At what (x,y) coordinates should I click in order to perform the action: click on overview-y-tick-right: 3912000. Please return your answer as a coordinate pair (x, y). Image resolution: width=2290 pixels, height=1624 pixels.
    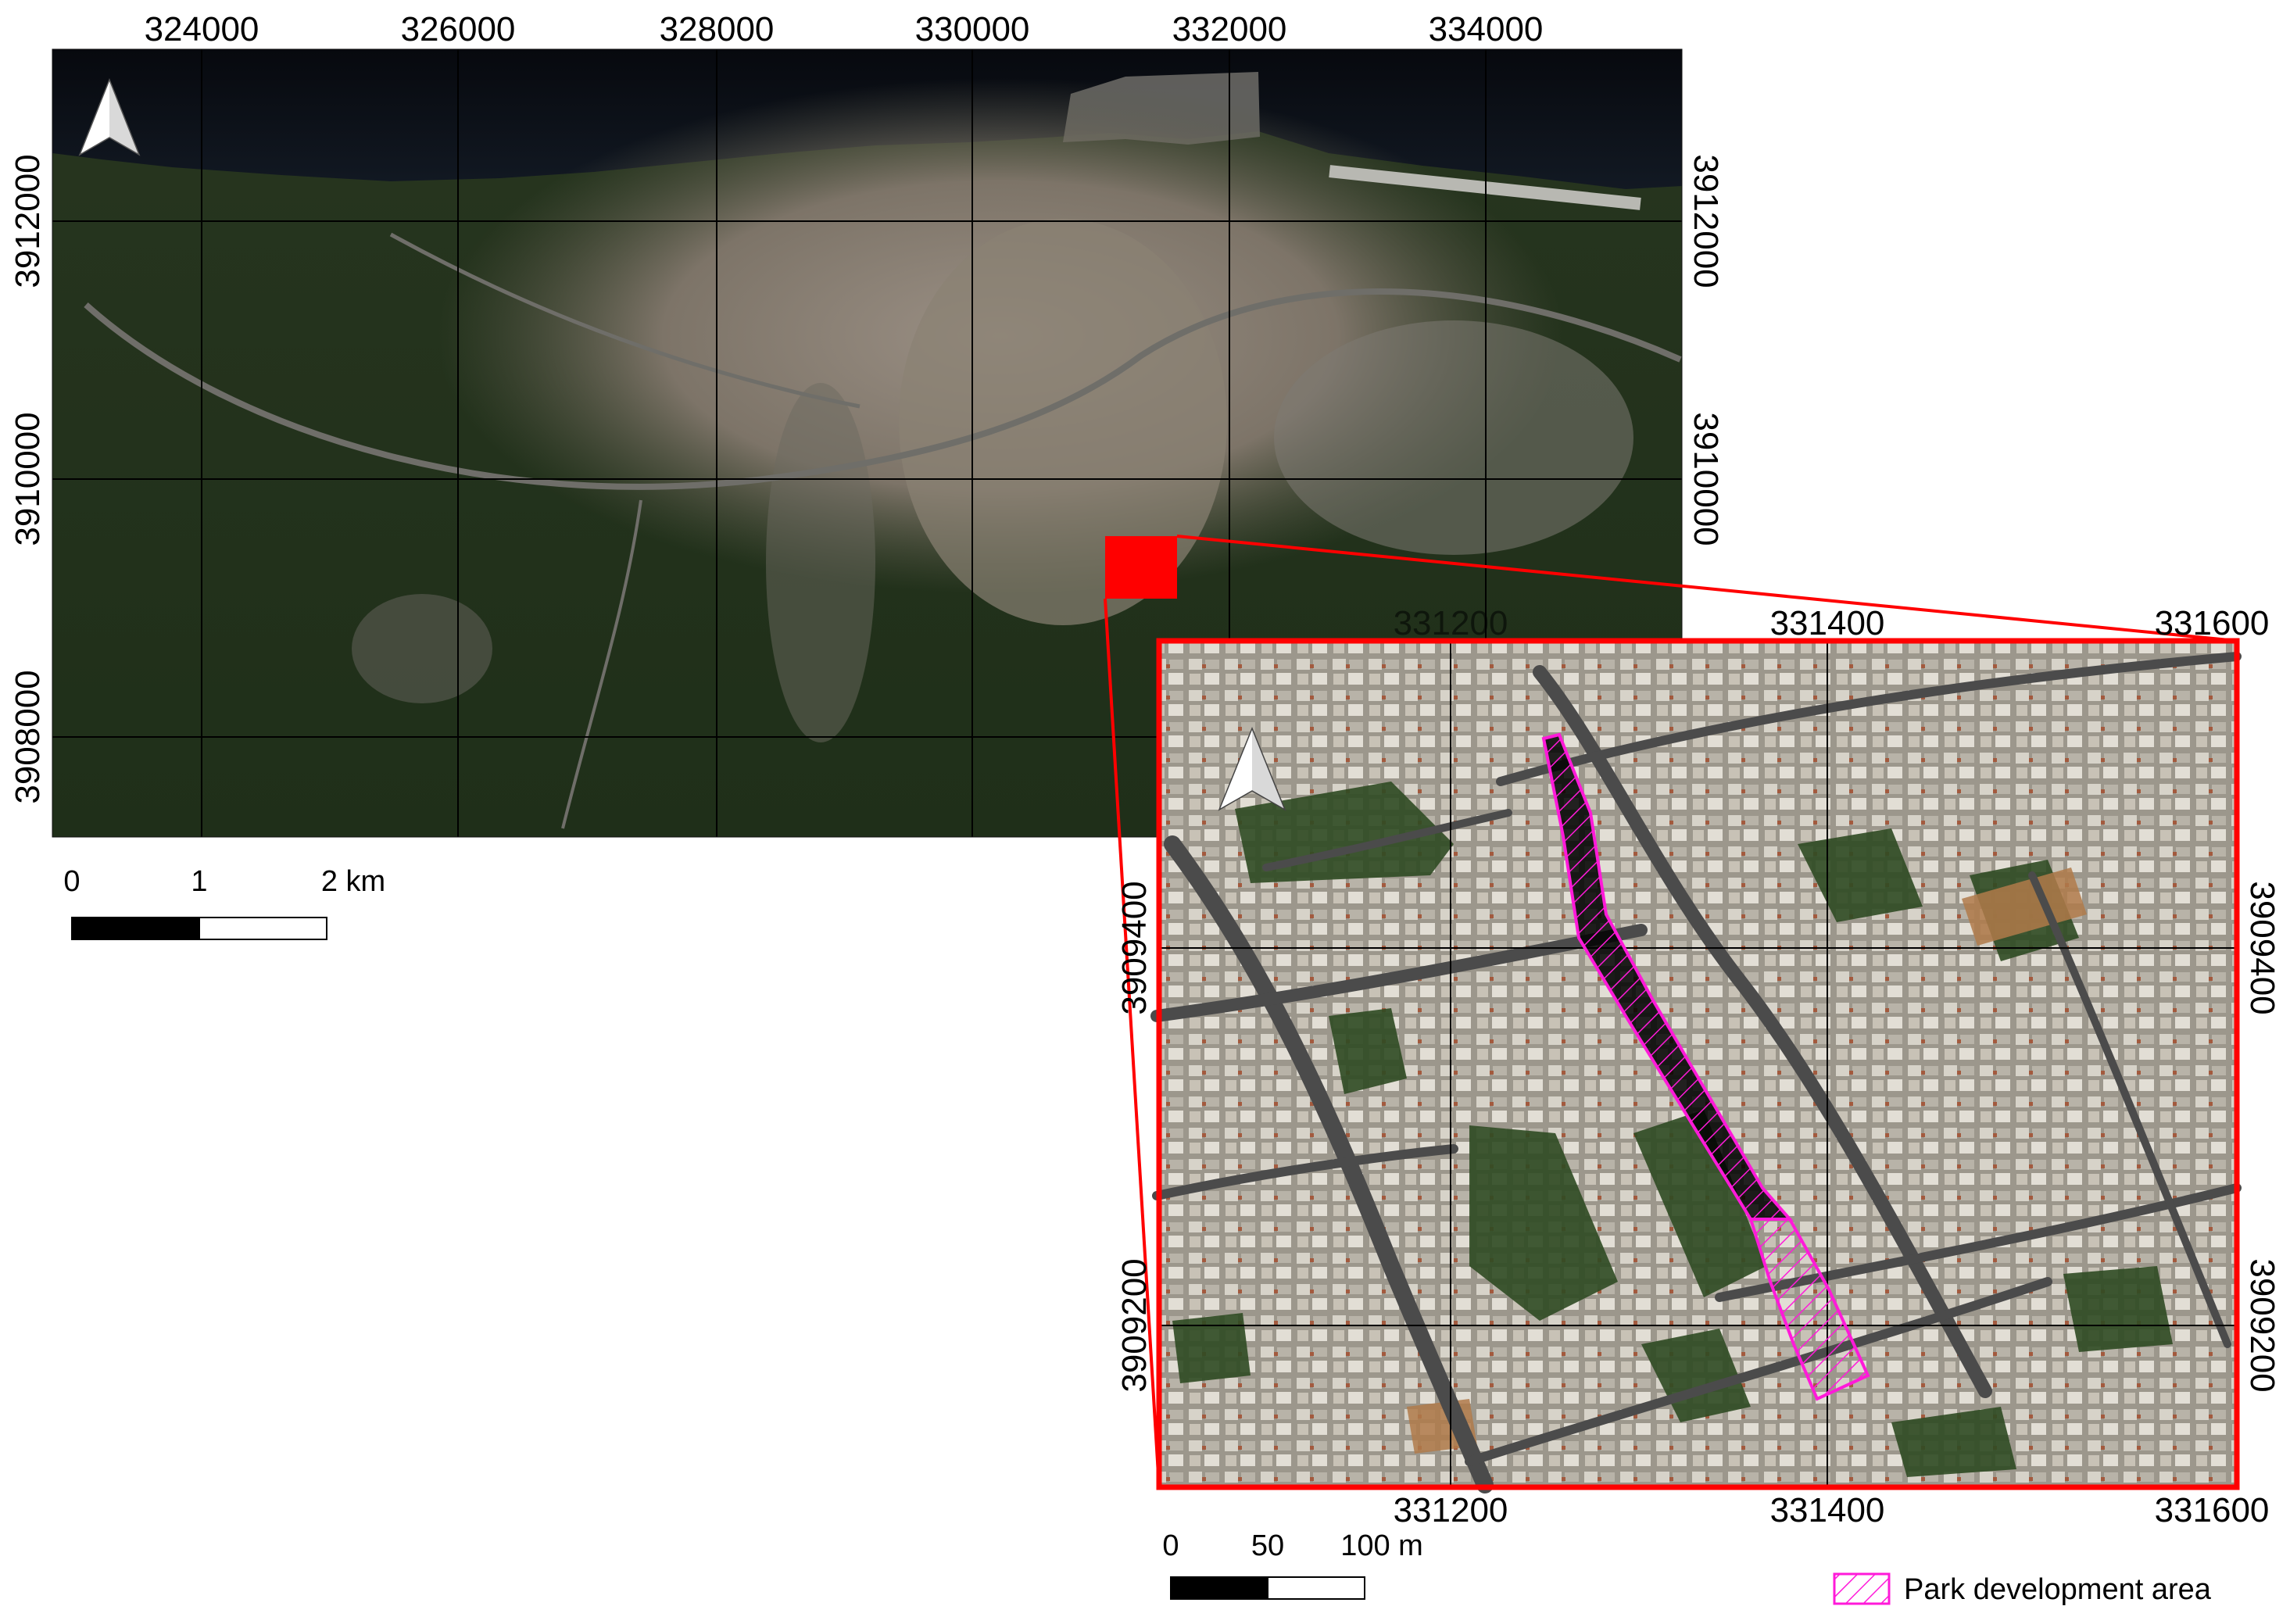
    Looking at the image, I should click on (1706, 221).